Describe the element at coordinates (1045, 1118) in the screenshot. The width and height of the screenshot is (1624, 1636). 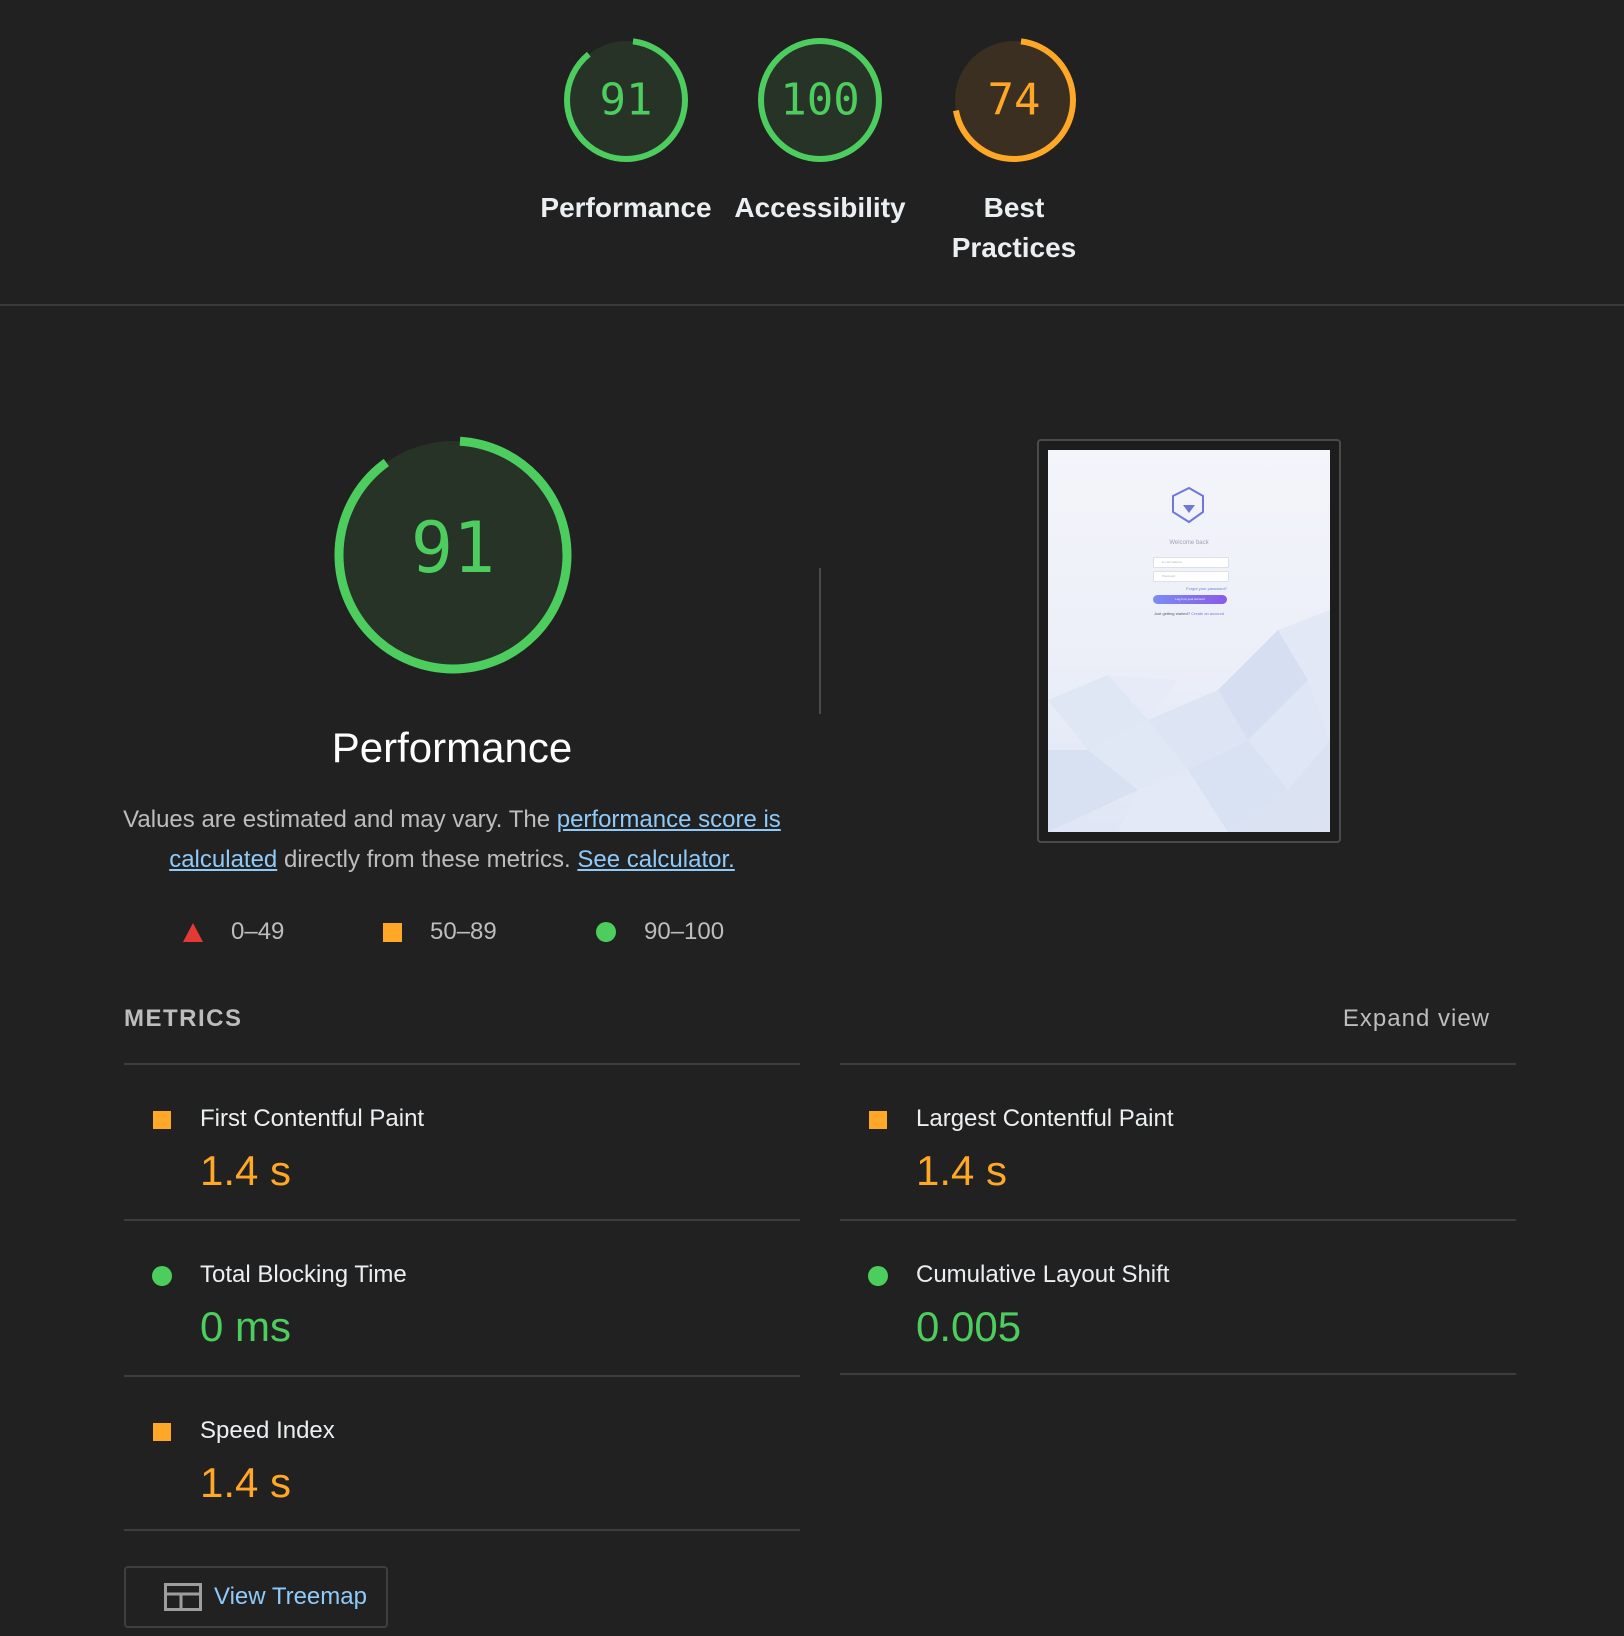
I see `metric-label: Largest Contentful Paint` at that location.